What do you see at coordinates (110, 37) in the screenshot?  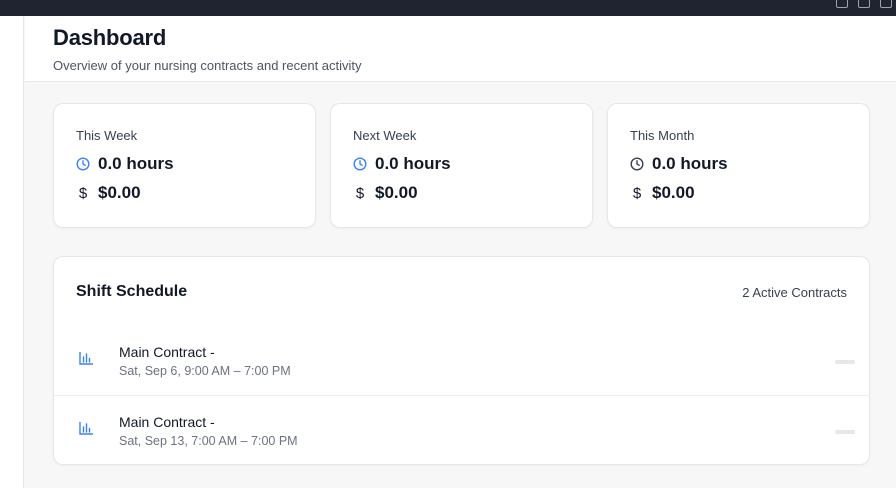 I see `page-title: Dashboard` at bounding box center [110, 37].